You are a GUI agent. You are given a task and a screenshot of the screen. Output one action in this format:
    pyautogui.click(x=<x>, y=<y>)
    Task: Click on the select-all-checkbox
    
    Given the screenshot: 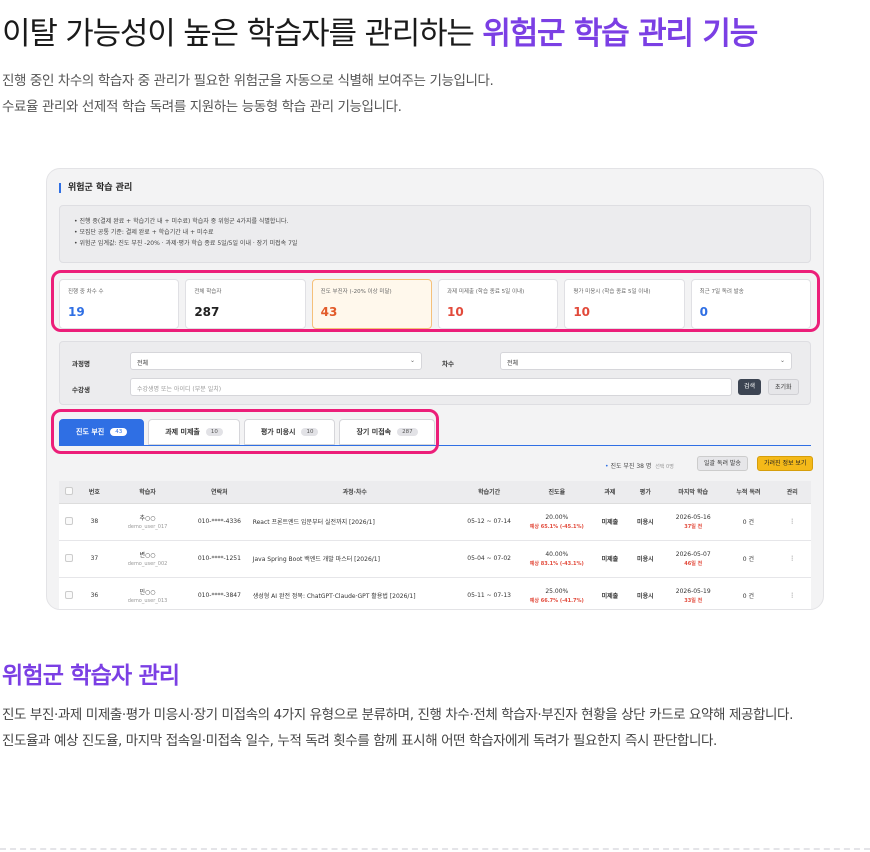 What is the action you would take?
    pyautogui.click(x=69, y=490)
    